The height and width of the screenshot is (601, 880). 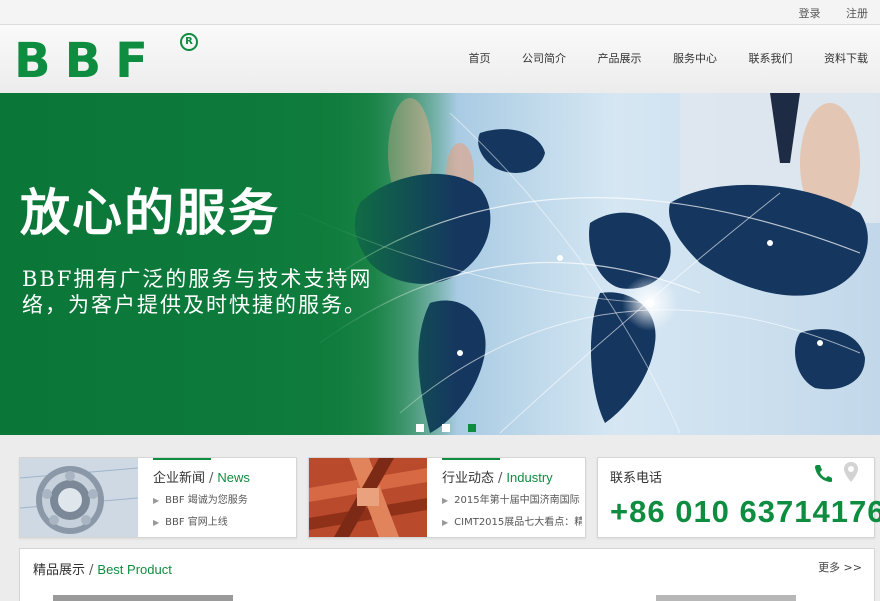 What do you see at coordinates (745, 512) in the screenshot?
I see `phone-number: +86 010 63714176` at bounding box center [745, 512].